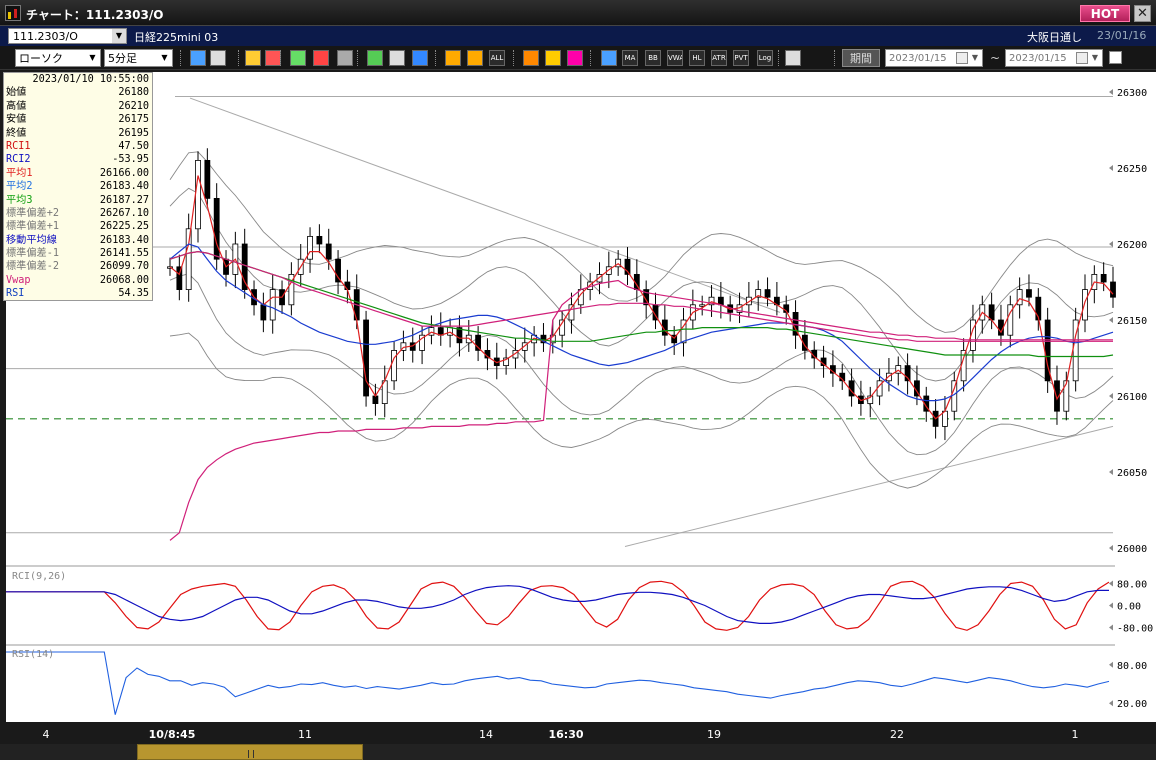 The height and width of the screenshot is (760, 1156). I want to click on data-window-key: 標準偏差-2, so click(33, 267).